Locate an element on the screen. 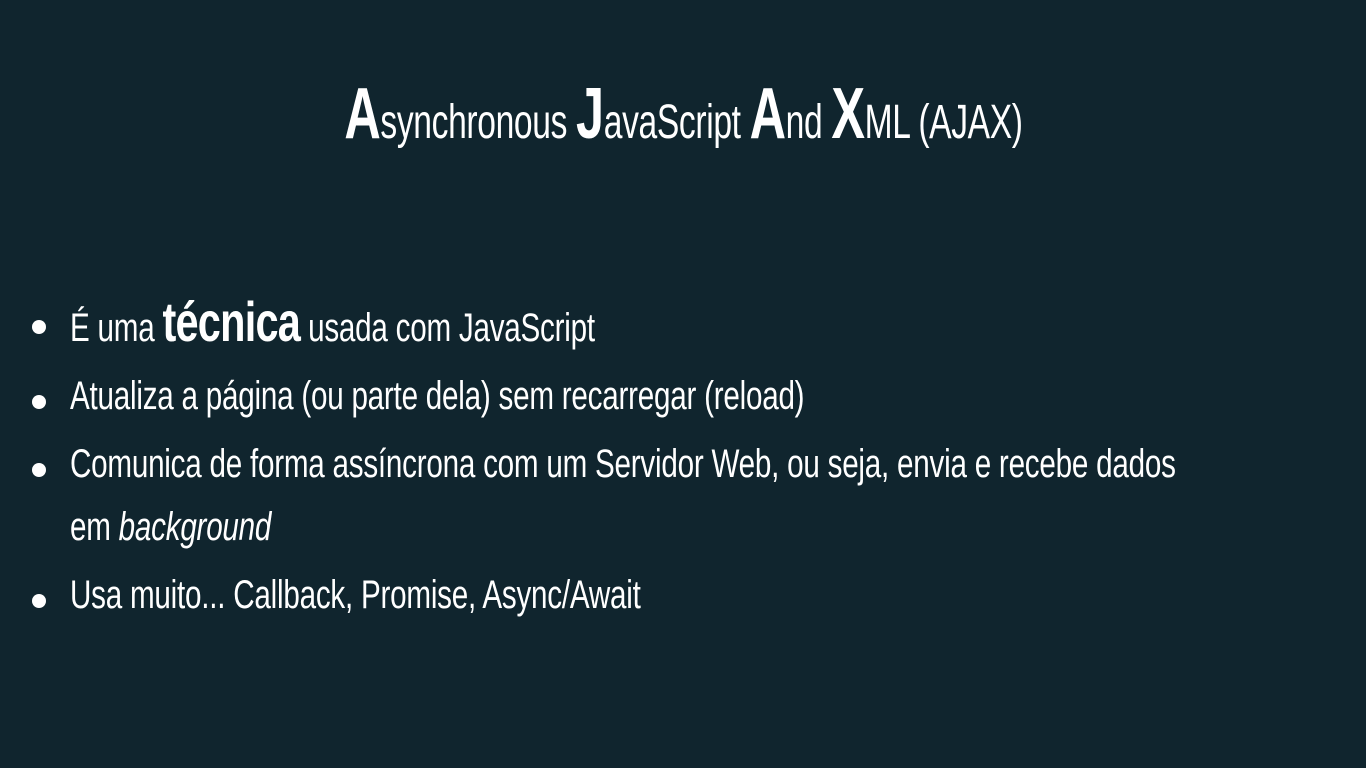  bullet-item-technique: É uma técnica usada com JavaScript is located at coordinates (688, 325).